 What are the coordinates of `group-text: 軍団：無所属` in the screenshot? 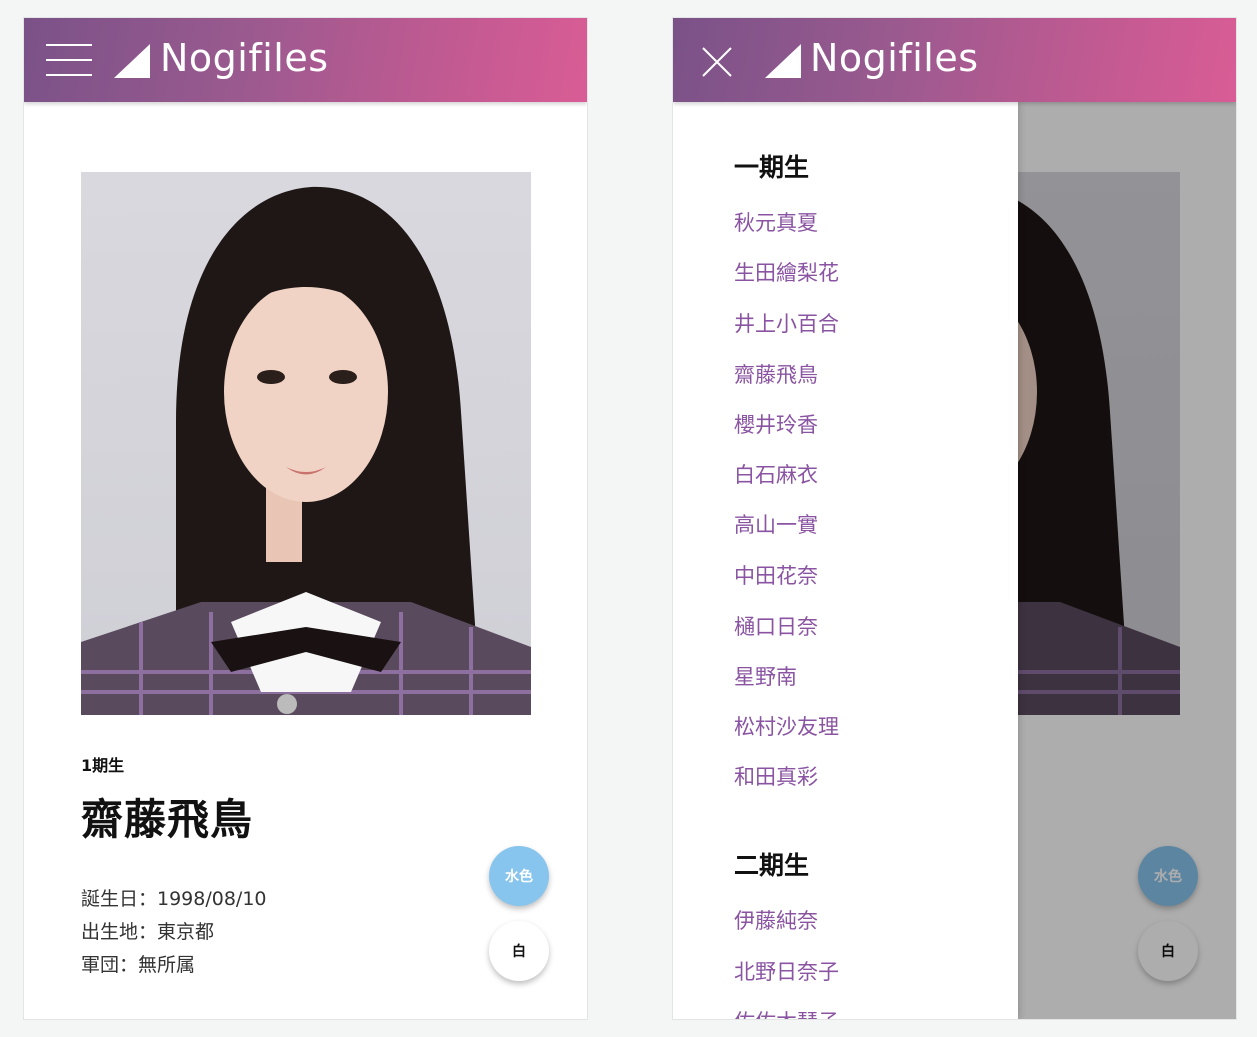 It's located at (138, 965).